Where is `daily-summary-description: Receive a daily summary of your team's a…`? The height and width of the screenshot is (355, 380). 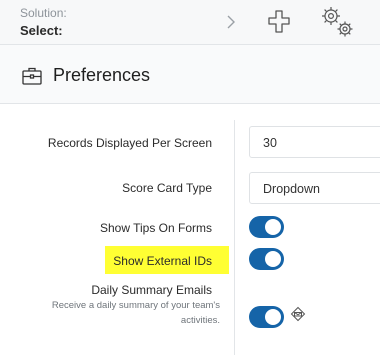 daily-summary-description: Receive a daily summary of your team's a… is located at coordinates (110, 313).